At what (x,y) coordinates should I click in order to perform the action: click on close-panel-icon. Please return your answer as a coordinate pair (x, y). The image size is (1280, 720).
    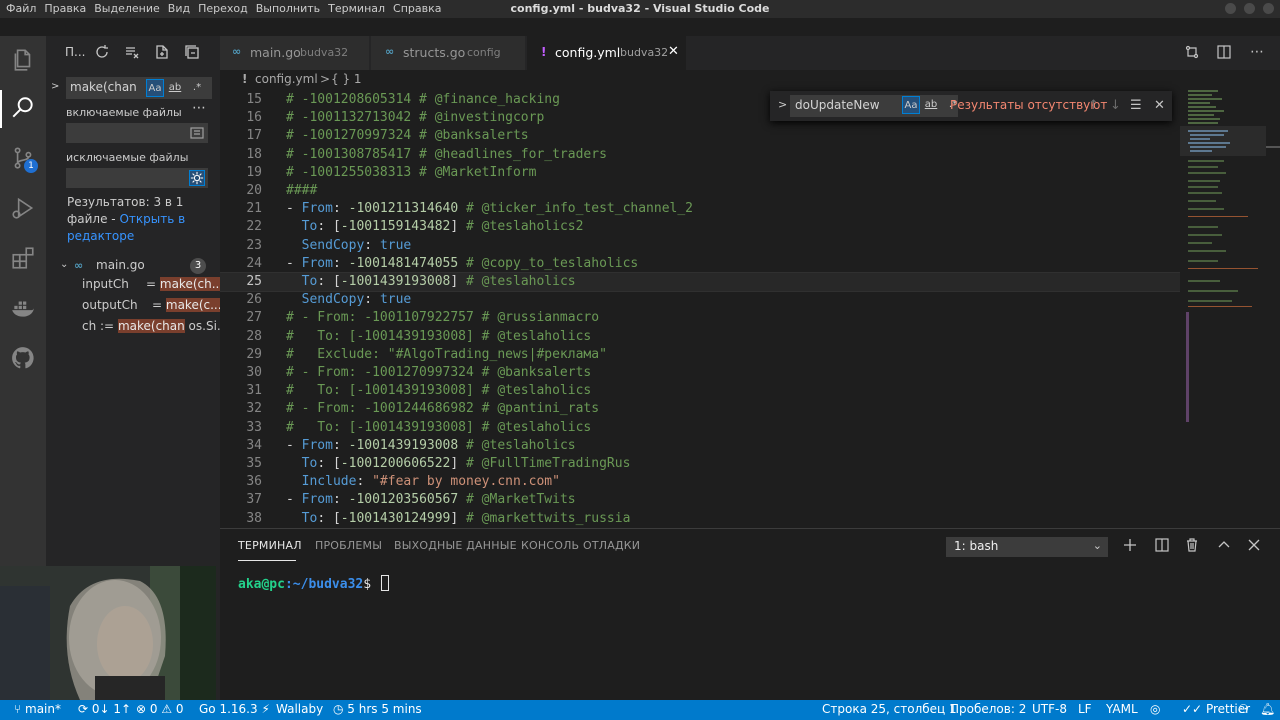
    Looking at the image, I should click on (1255, 546).